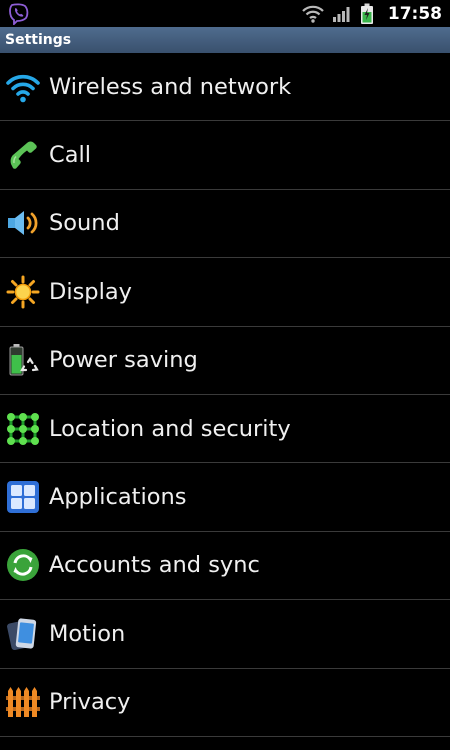 Image resolution: width=450 pixels, height=750 pixels. I want to click on wifi-icon, so click(23, 87).